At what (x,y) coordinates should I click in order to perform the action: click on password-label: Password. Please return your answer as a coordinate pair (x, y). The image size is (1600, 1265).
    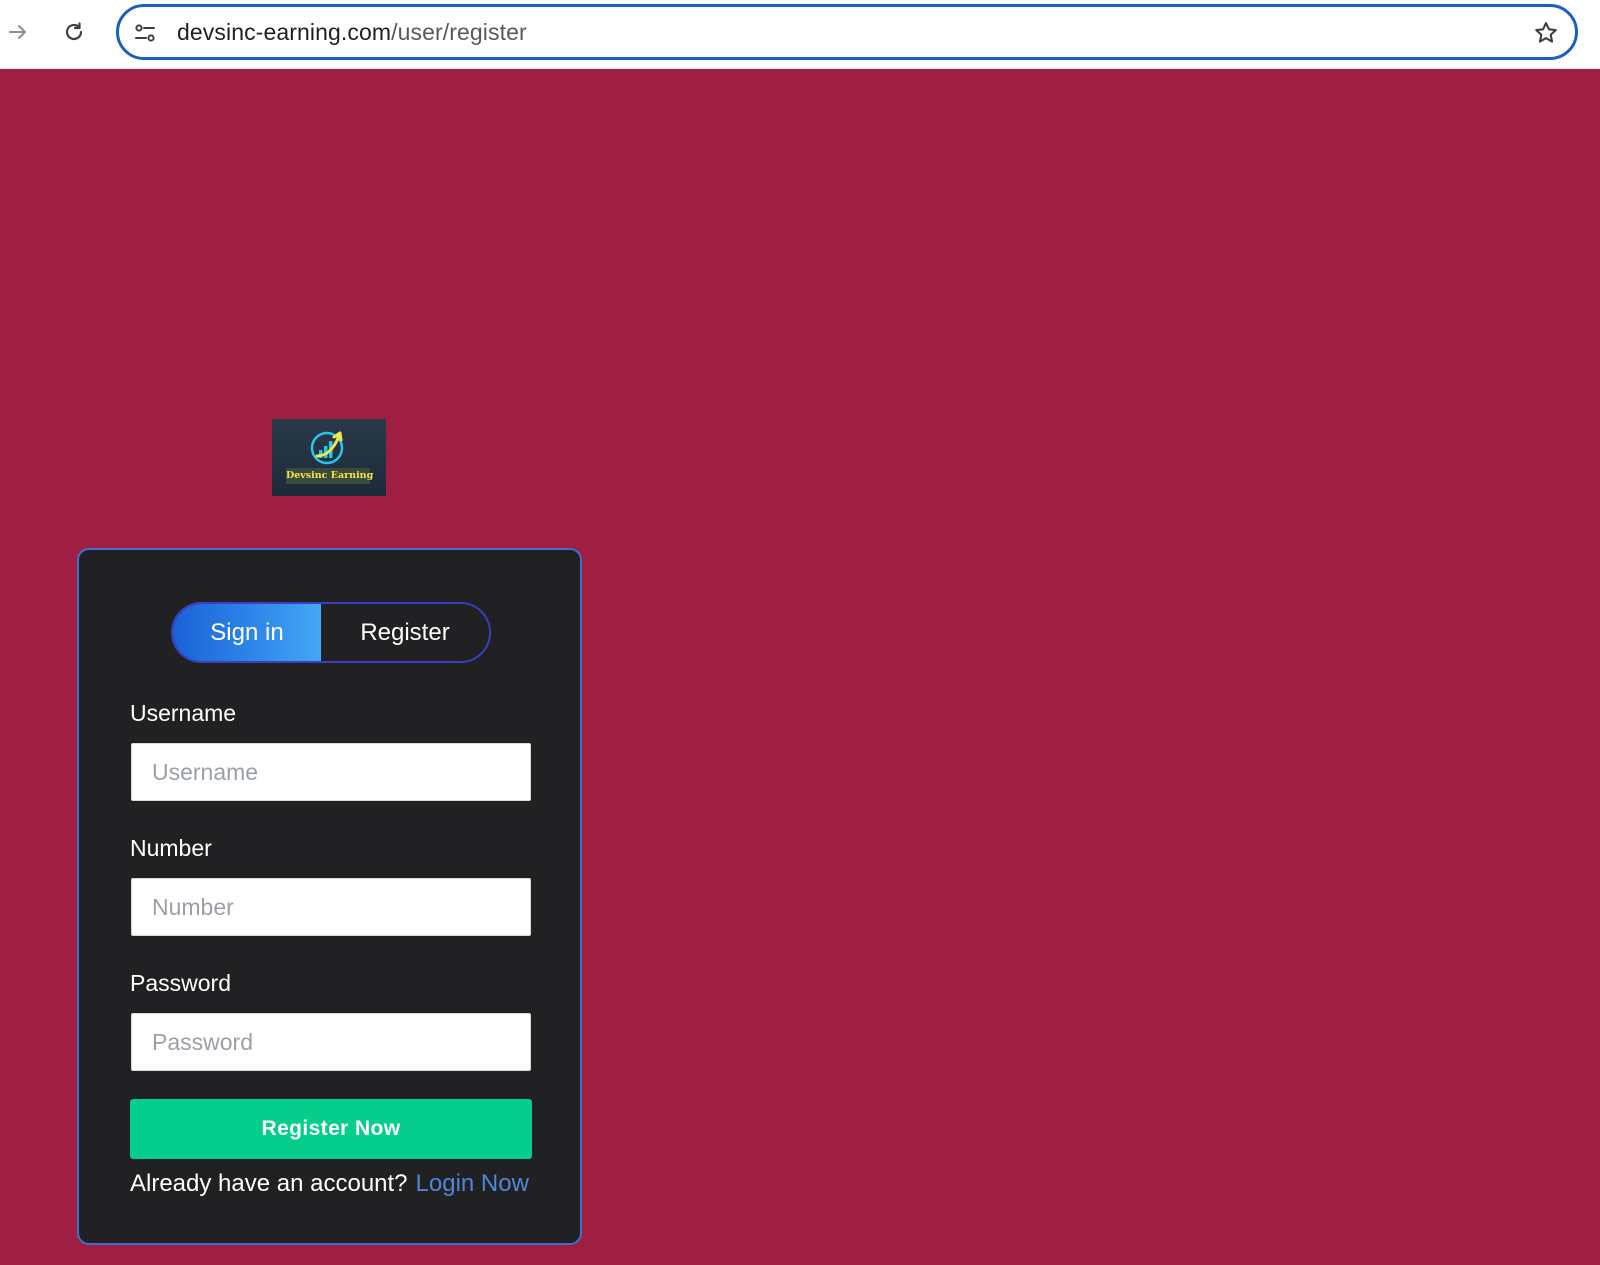
    Looking at the image, I should click on (180, 983).